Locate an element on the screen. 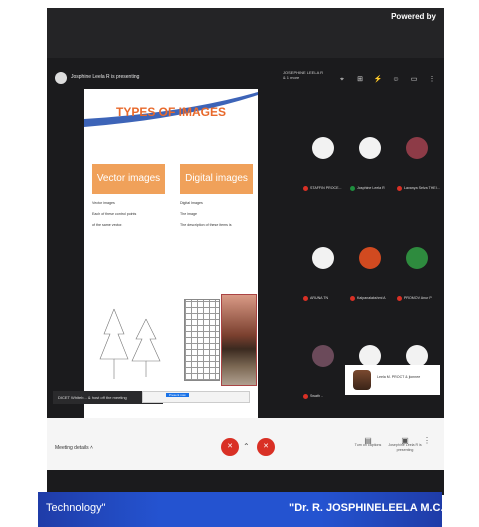 This screenshot has height=527, width=479. digital-point: The description of these items is is located at coordinates (206, 225).